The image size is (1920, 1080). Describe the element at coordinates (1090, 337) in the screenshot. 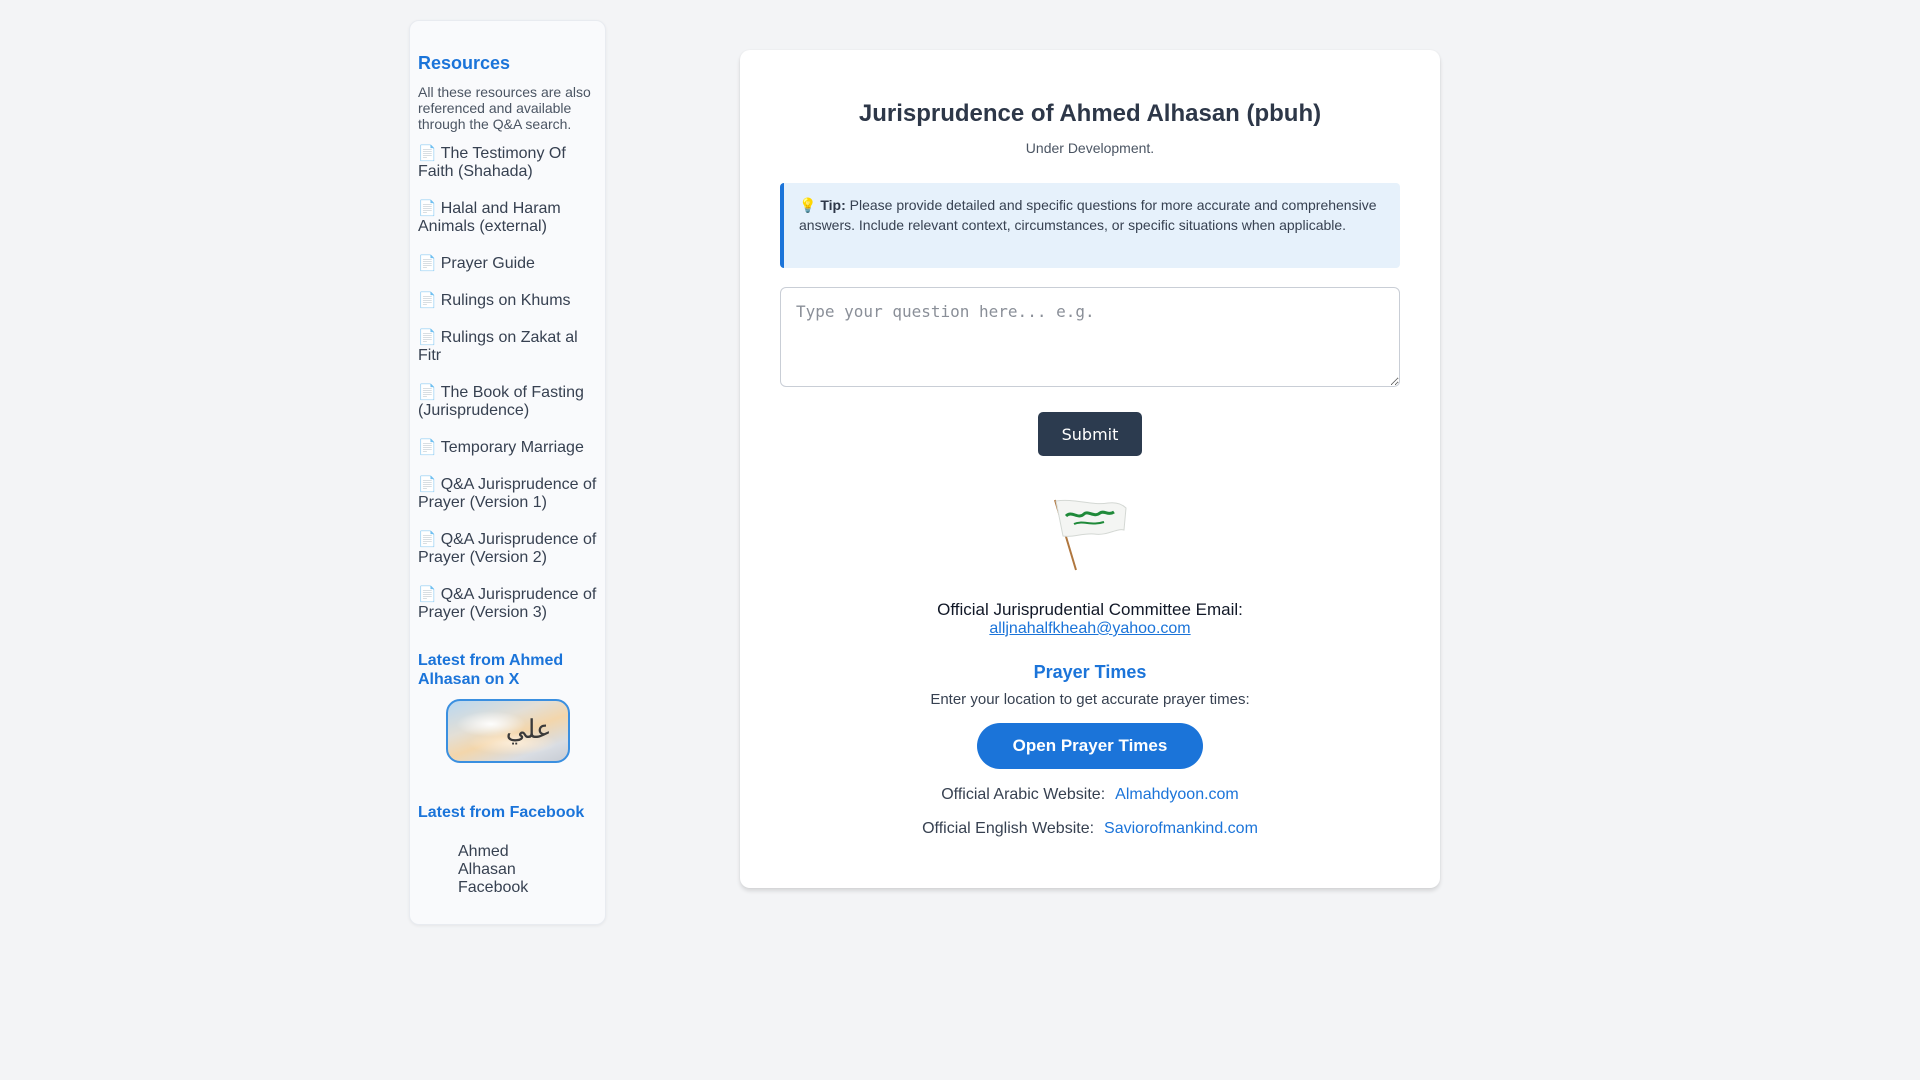

I see `question-input` at that location.